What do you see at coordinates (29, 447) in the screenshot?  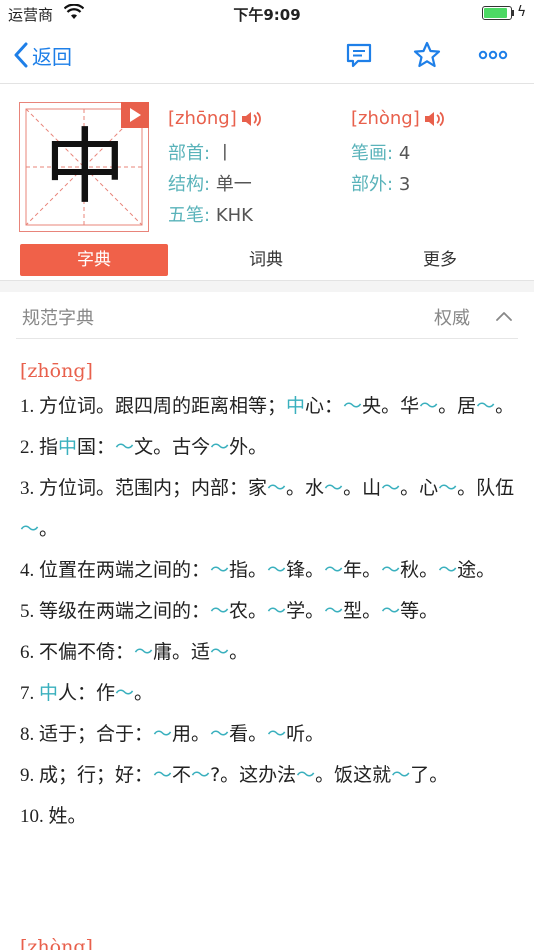 I see `definition-number: 2.` at bounding box center [29, 447].